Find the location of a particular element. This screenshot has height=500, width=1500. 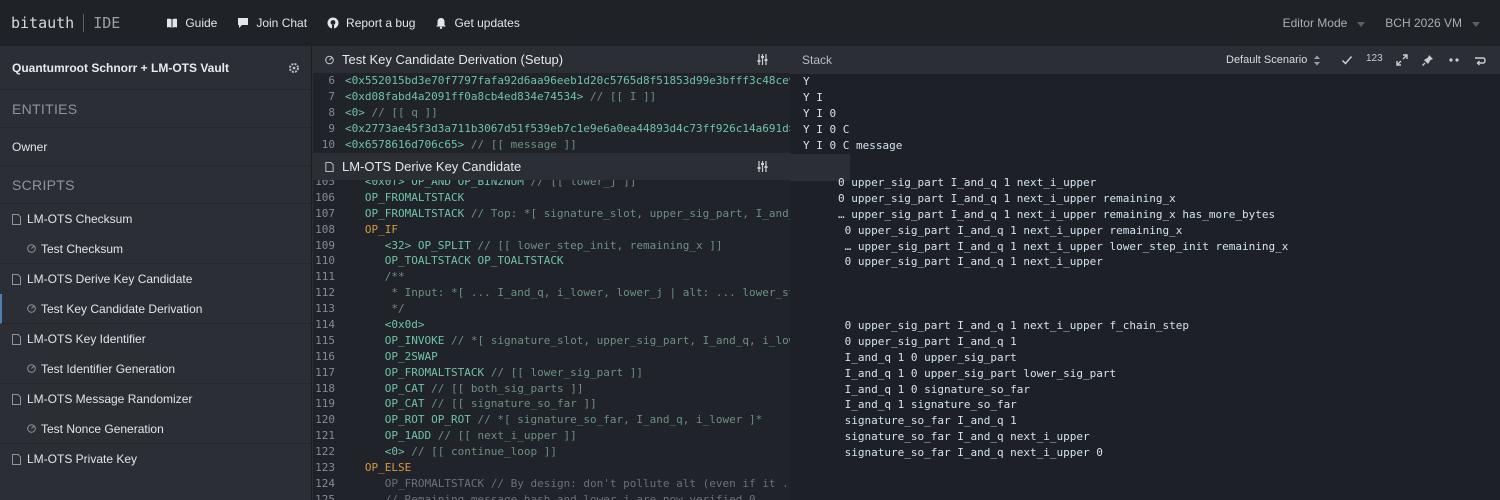

more-icon is located at coordinates (1454, 60).